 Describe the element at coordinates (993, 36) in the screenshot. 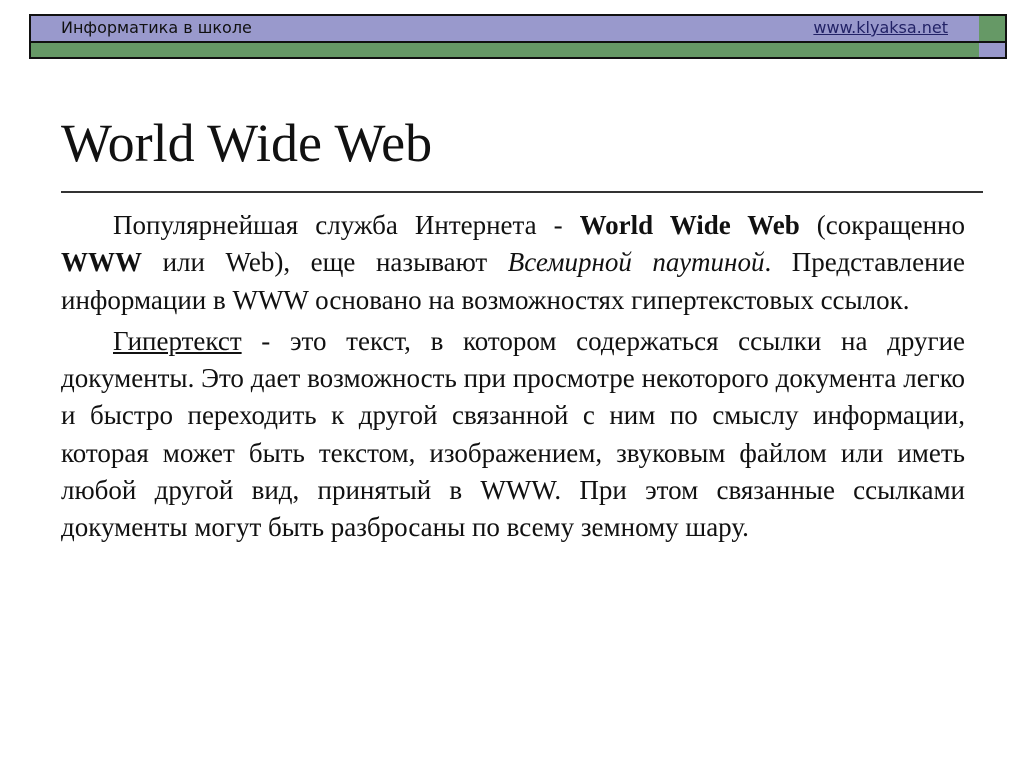

I see `header-corner-squares` at that location.